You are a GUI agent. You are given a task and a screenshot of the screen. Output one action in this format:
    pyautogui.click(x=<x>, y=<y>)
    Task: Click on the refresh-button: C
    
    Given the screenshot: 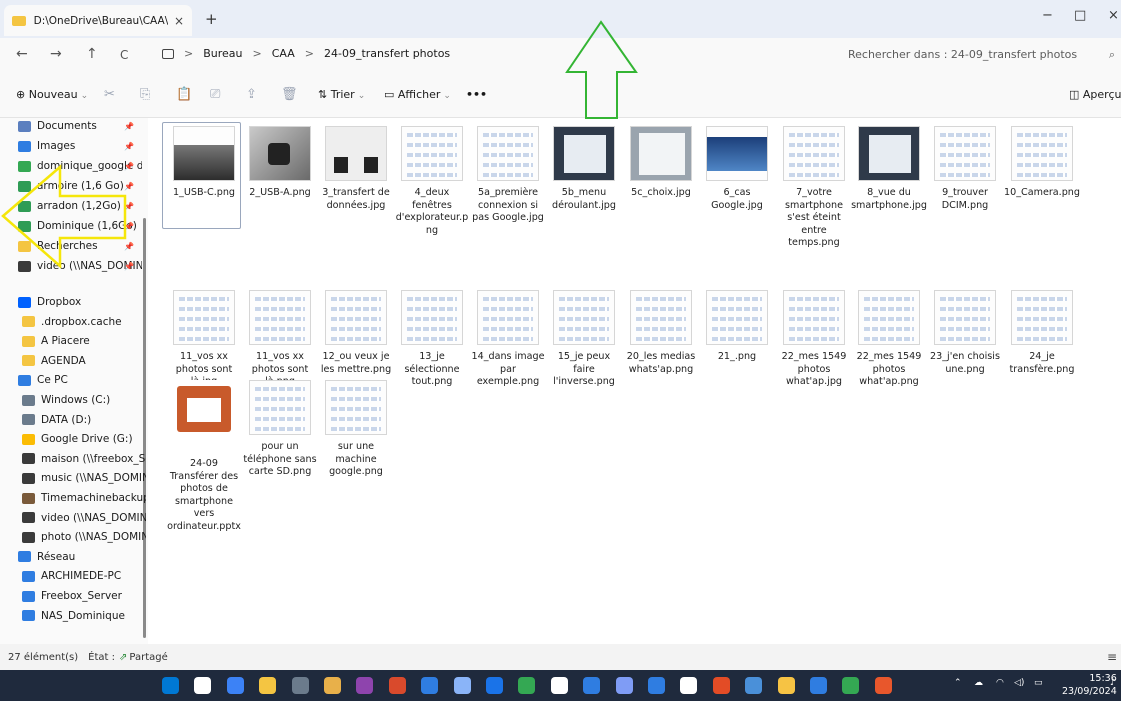 What is the action you would take?
    pyautogui.click(x=124, y=55)
    